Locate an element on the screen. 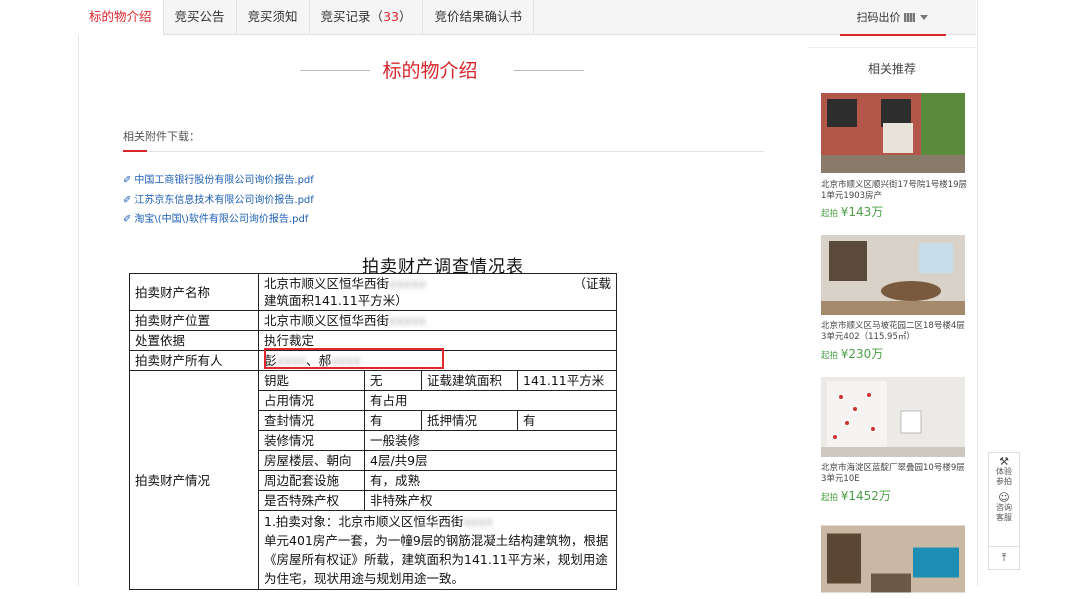  chevron-down-icon is located at coordinates (923, 17).